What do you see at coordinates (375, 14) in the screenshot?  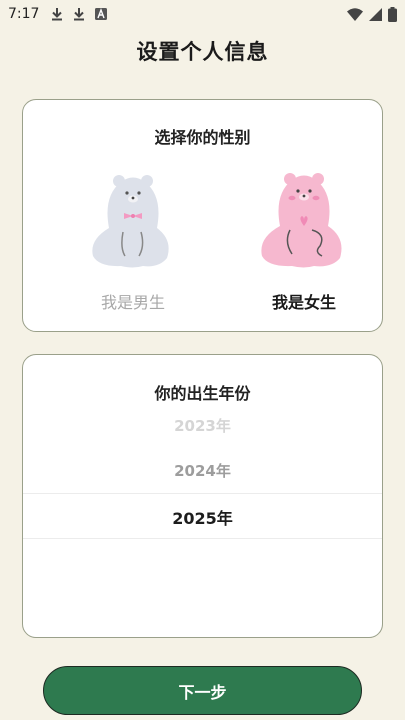 I see `cellular-signal-icon` at bounding box center [375, 14].